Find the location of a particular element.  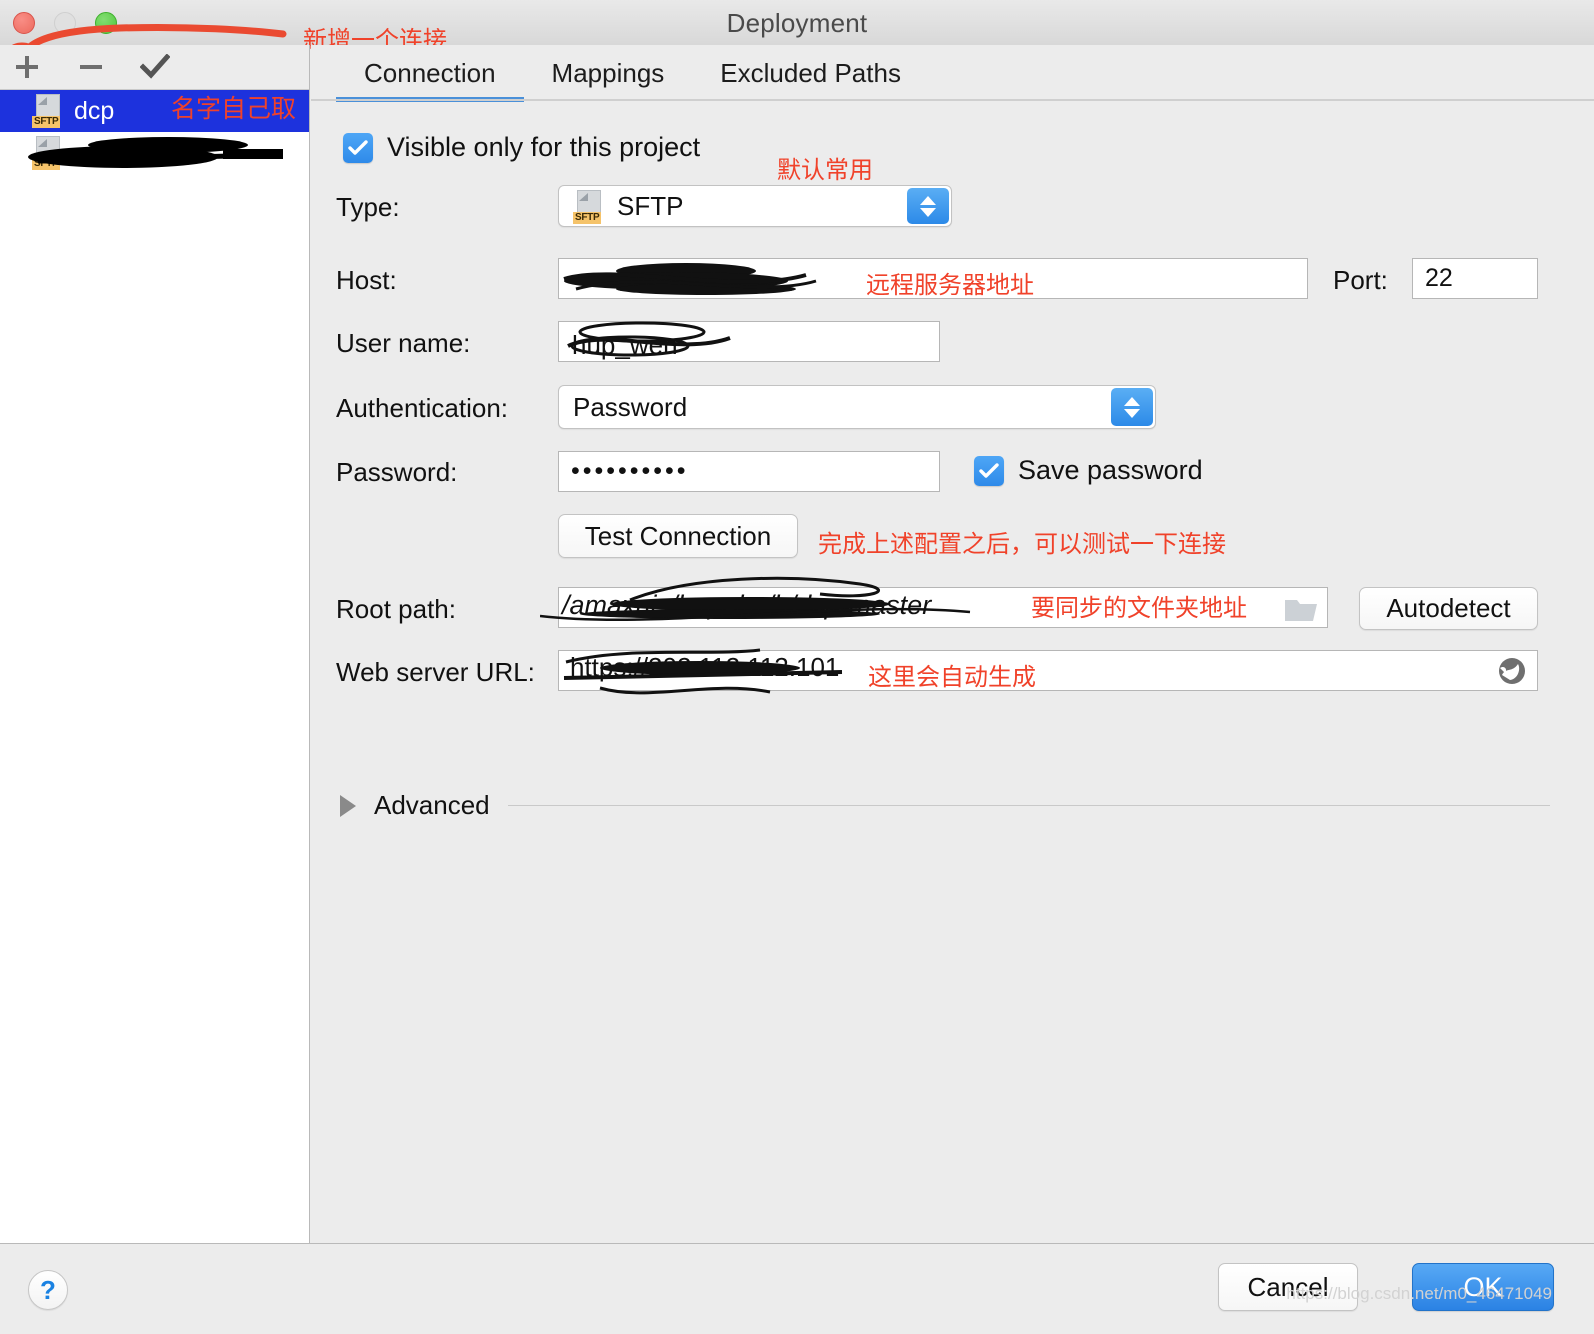

chevron-right-icon is located at coordinates (348, 805).